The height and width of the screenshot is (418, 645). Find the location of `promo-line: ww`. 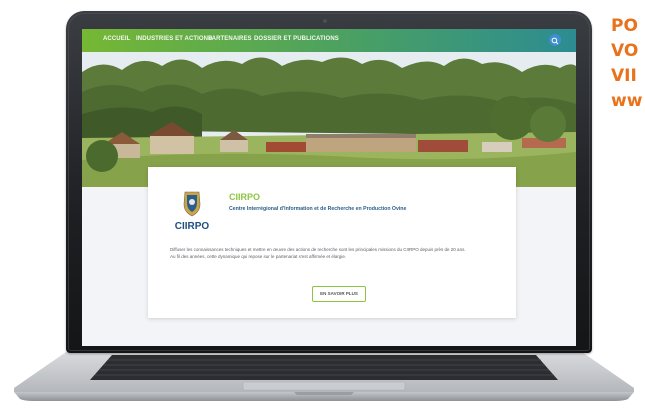

promo-line: ww is located at coordinates (627, 101).